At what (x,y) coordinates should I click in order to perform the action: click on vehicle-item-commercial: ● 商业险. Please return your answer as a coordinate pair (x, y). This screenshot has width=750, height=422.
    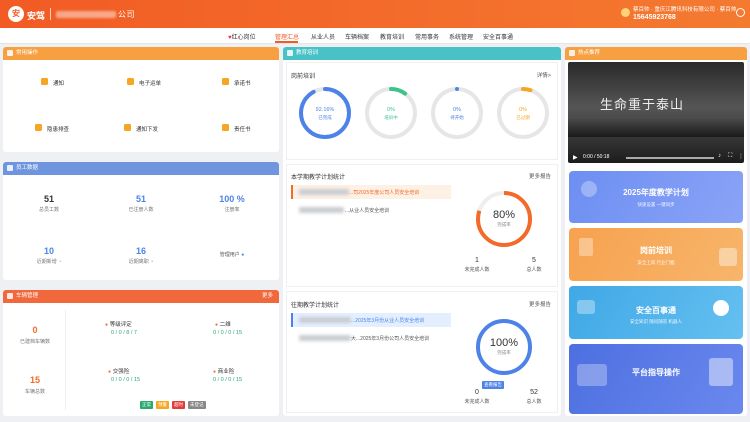
    Looking at the image, I should click on (223, 371).